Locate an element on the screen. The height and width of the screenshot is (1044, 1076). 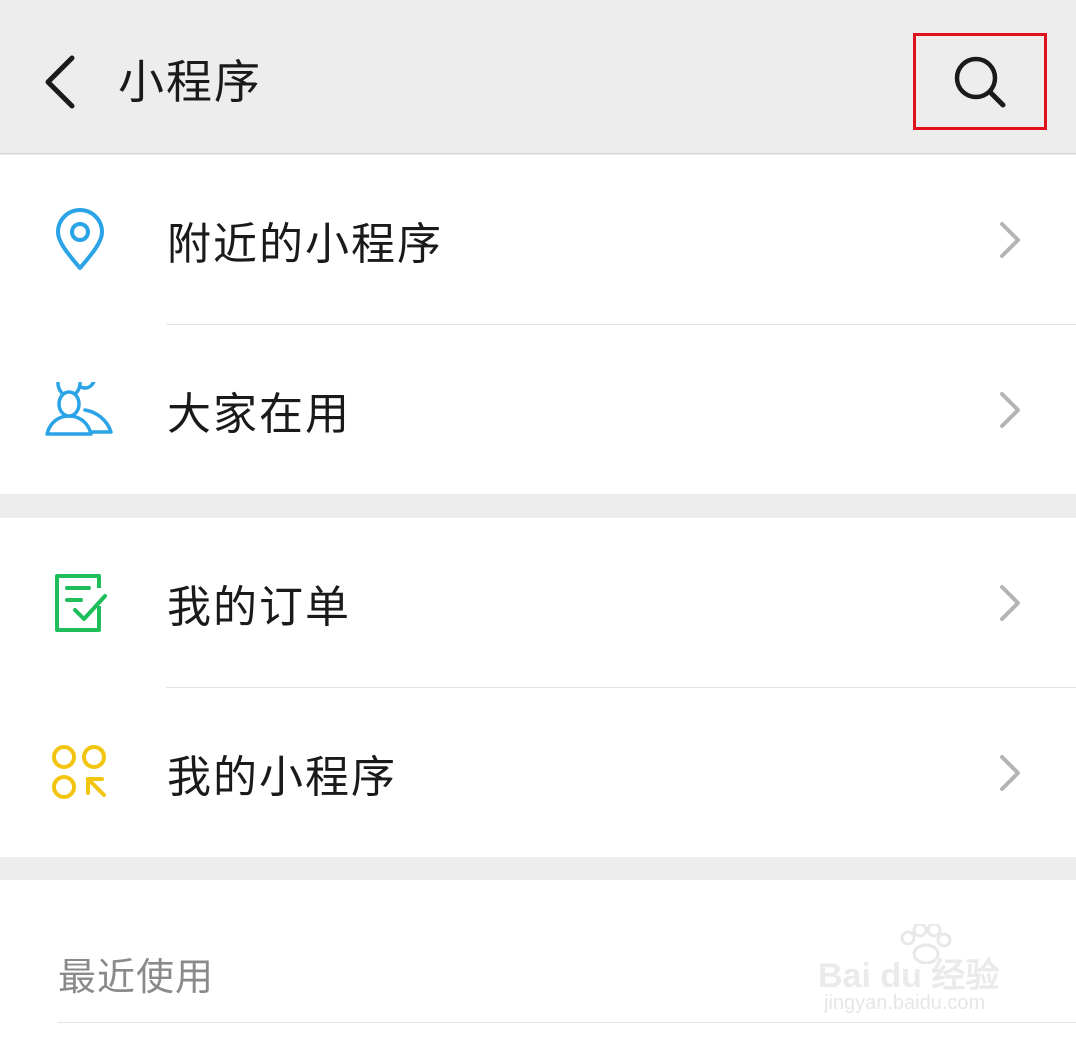
search-icon is located at coordinates (980, 81).